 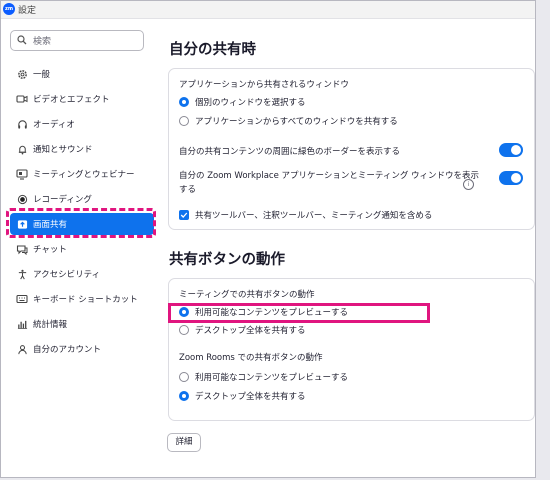 I want to click on search-icon, so click(x=22, y=40).